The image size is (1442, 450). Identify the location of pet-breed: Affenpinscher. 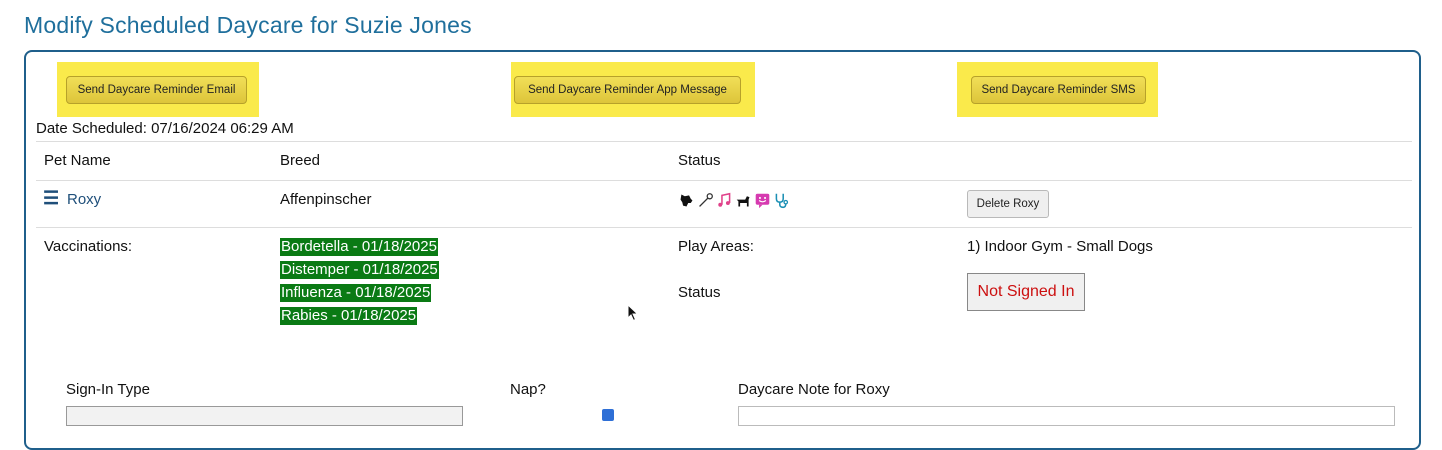
(326, 199).